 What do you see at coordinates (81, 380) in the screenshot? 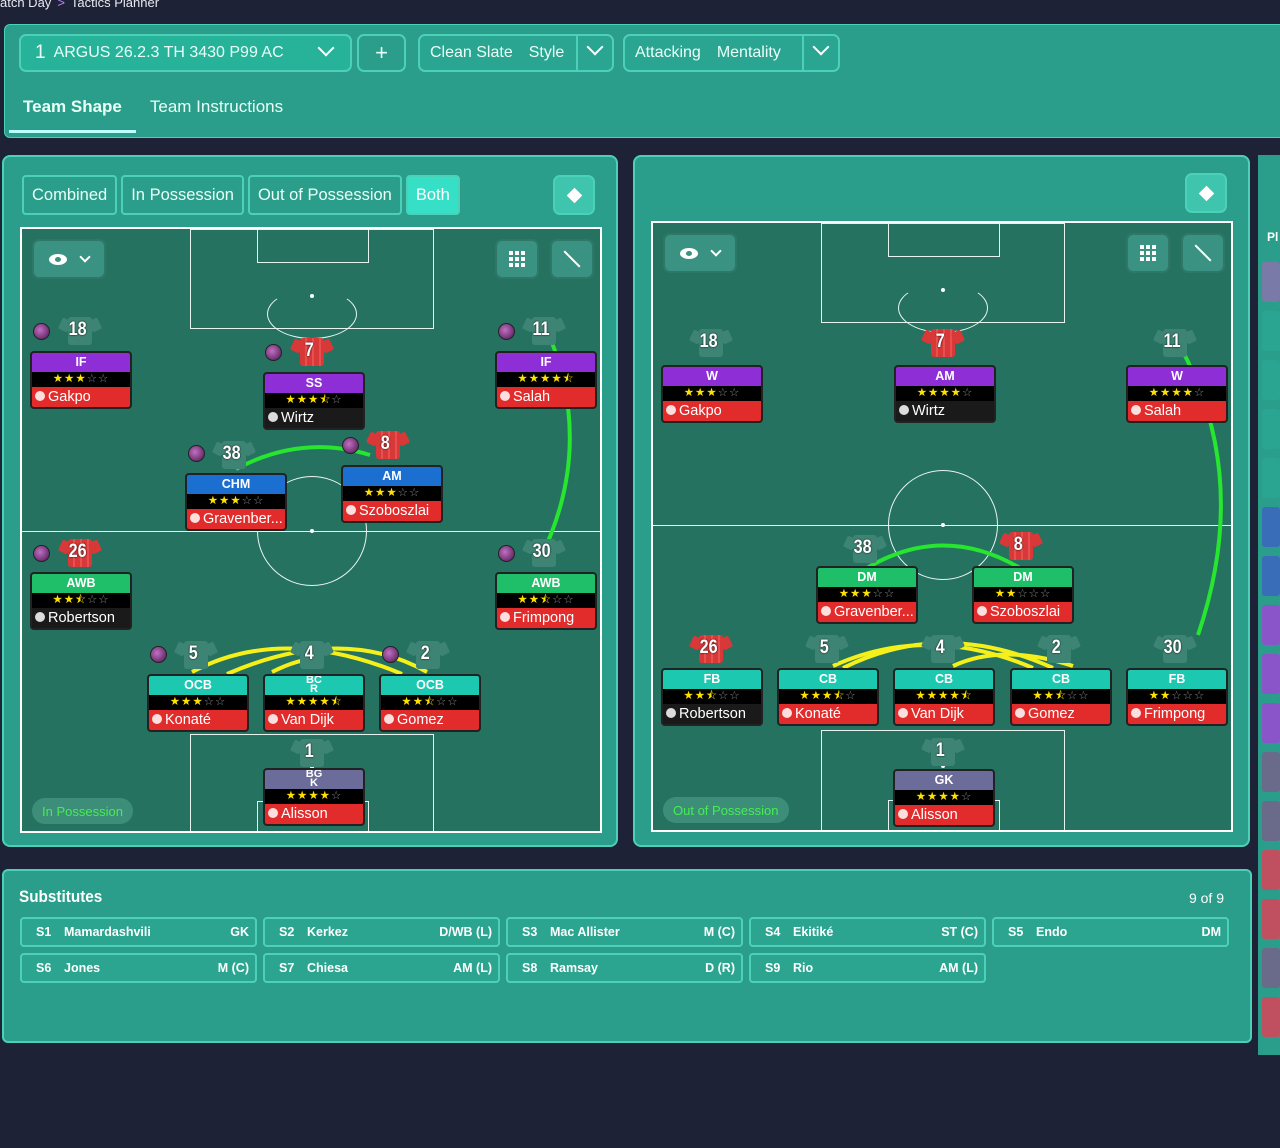
I see `player-card: IF ★★★☆☆ Gakpo` at bounding box center [81, 380].